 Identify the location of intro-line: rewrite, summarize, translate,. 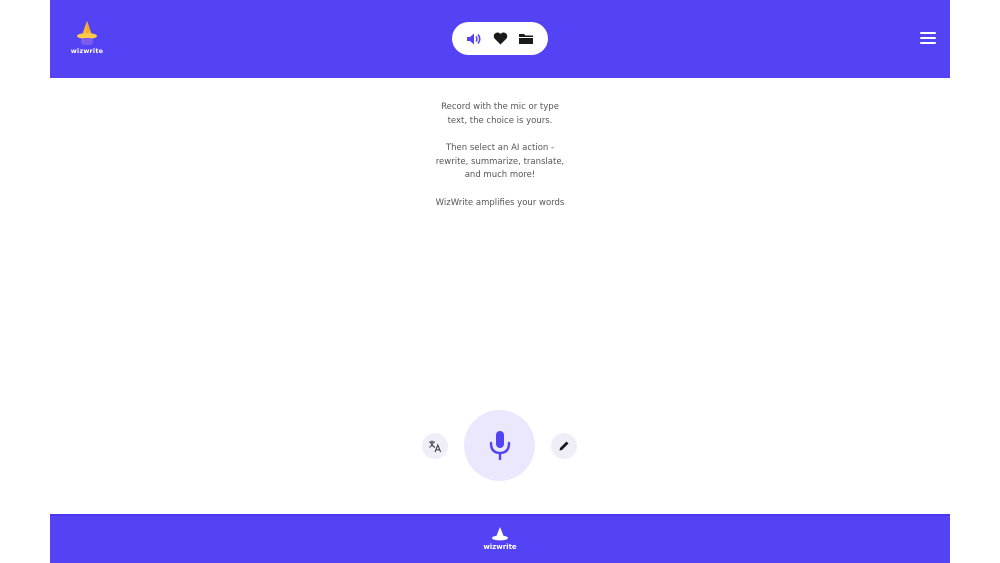
(500, 161).